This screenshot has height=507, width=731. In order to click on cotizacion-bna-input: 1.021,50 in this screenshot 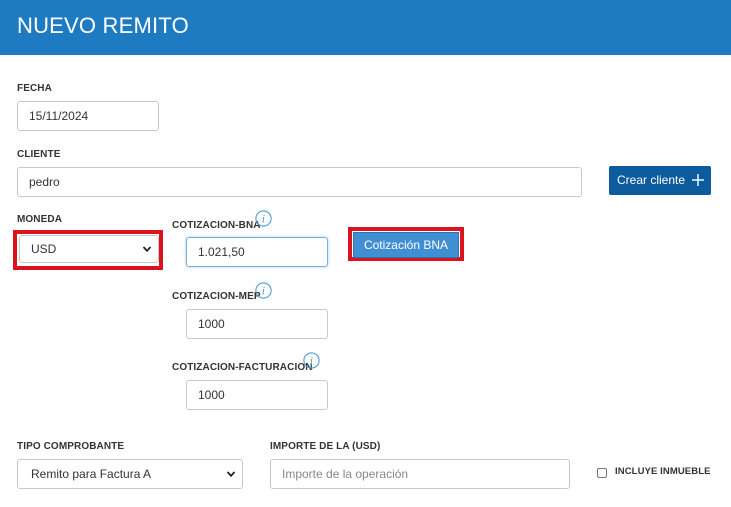, I will do `click(257, 252)`.